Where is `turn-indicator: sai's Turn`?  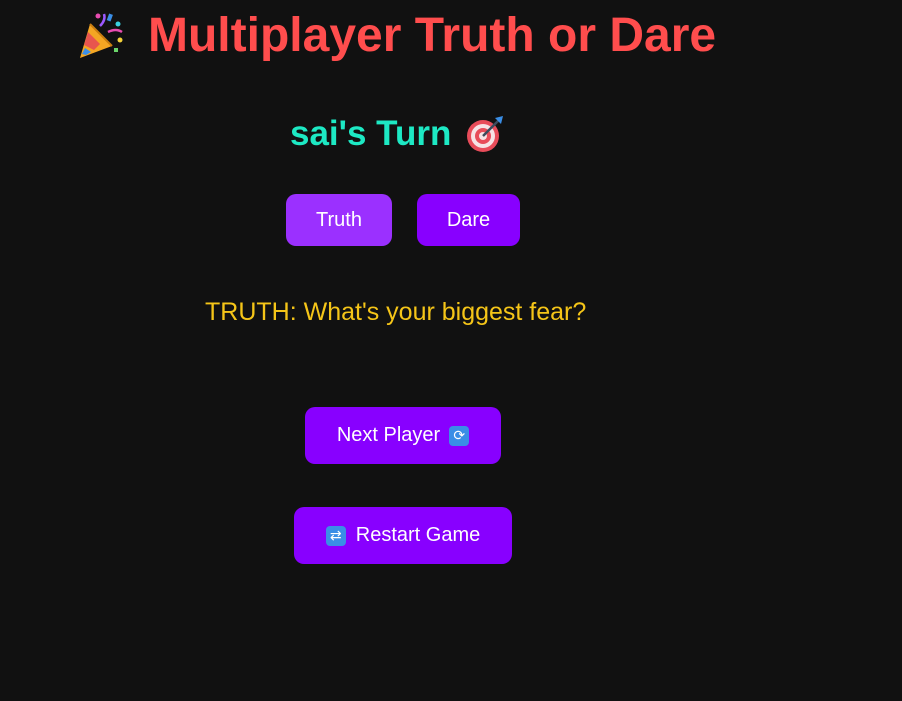
turn-indicator: sai's Turn is located at coordinates (397, 134).